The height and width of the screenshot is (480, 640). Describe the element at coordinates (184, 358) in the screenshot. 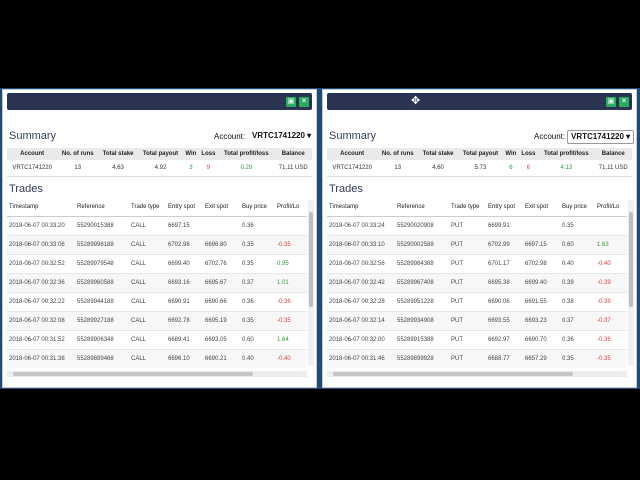

I see `table-cell: 6696.10` at that location.